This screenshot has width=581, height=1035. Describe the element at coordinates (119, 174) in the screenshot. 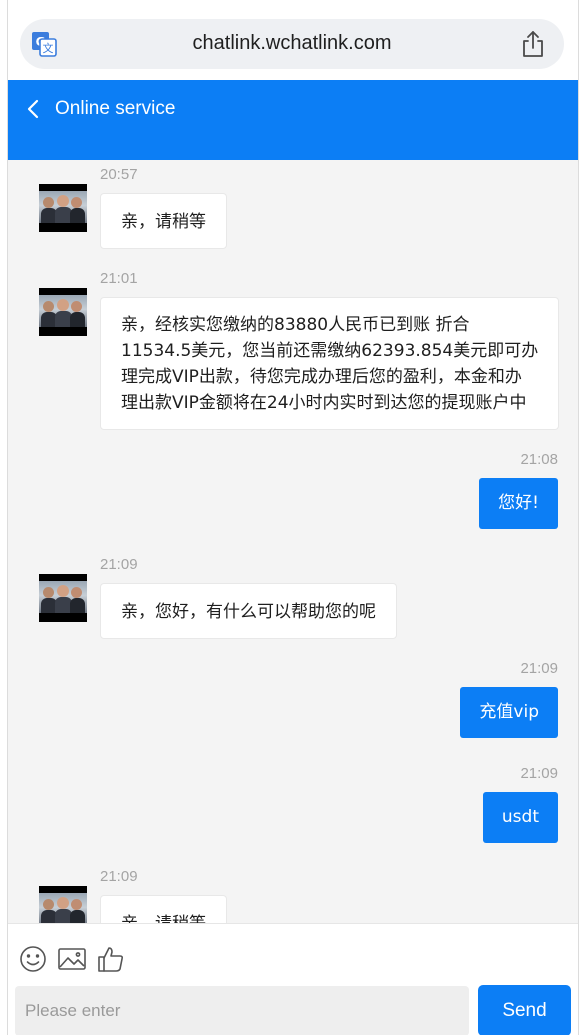

I see `message-timestamp: 20:57` at that location.